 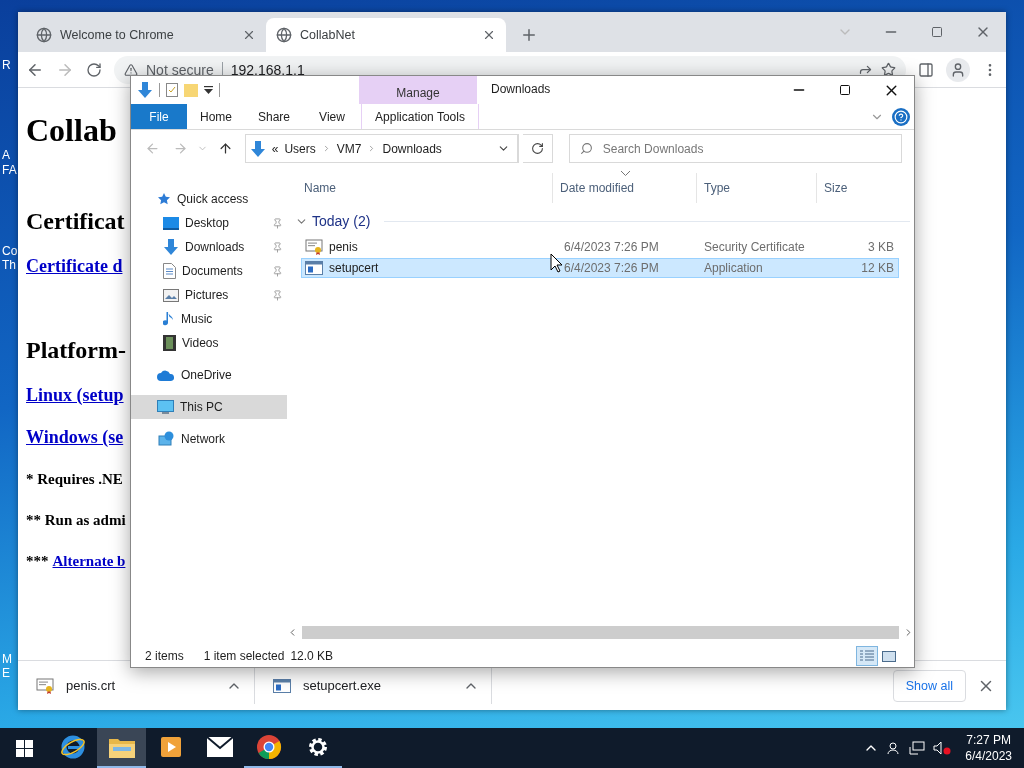 What do you see at coordinates (180, 69) in the screenshot?
I see `security-label: Not secure` at bounding box center [180, 69].